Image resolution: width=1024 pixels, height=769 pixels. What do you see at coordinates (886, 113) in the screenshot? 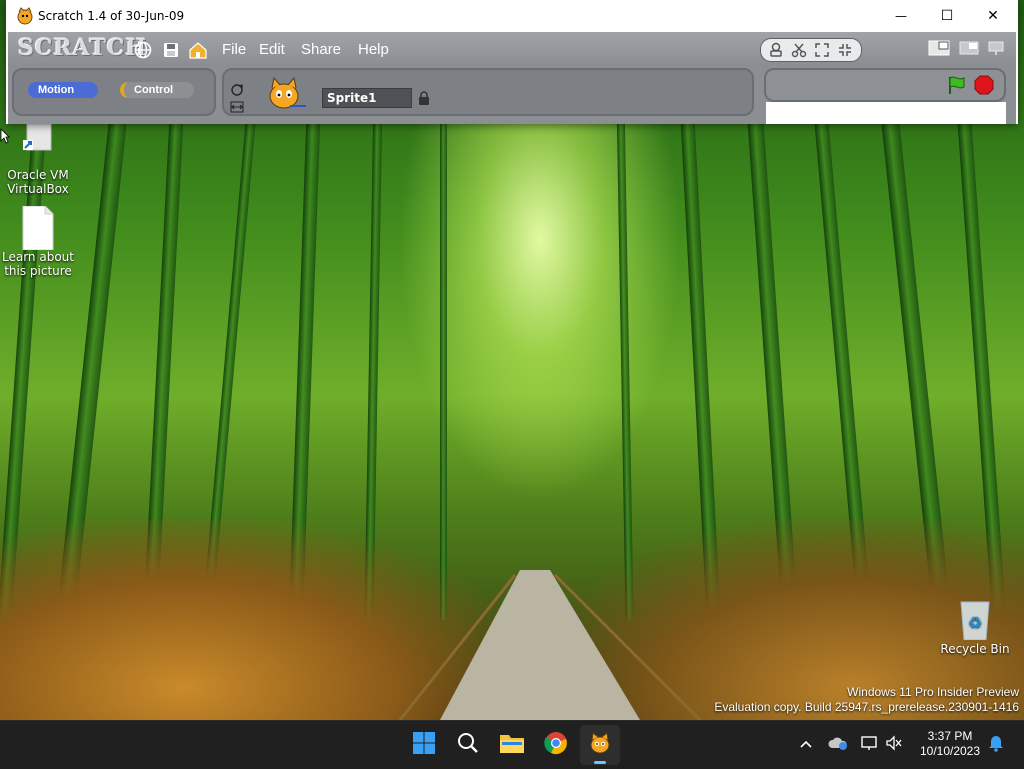
I see `stage-area` at bounding box center [886, 113].